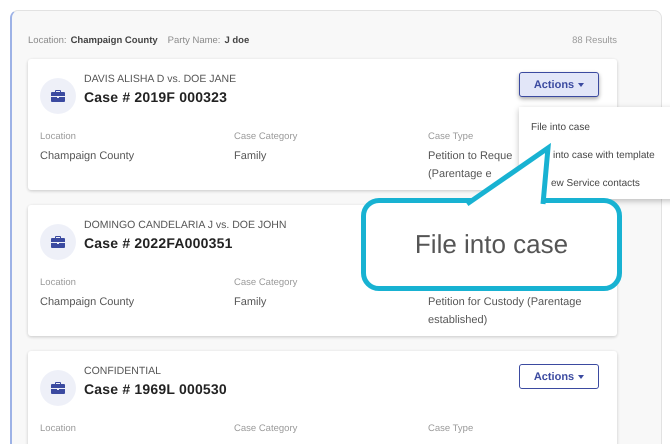 The width and height of the screenshot is (670, 444). What do you see at coordinates (594, 40) in the screenshot?
I see `results-count: 88 Results` at bounding box center [594, 40].